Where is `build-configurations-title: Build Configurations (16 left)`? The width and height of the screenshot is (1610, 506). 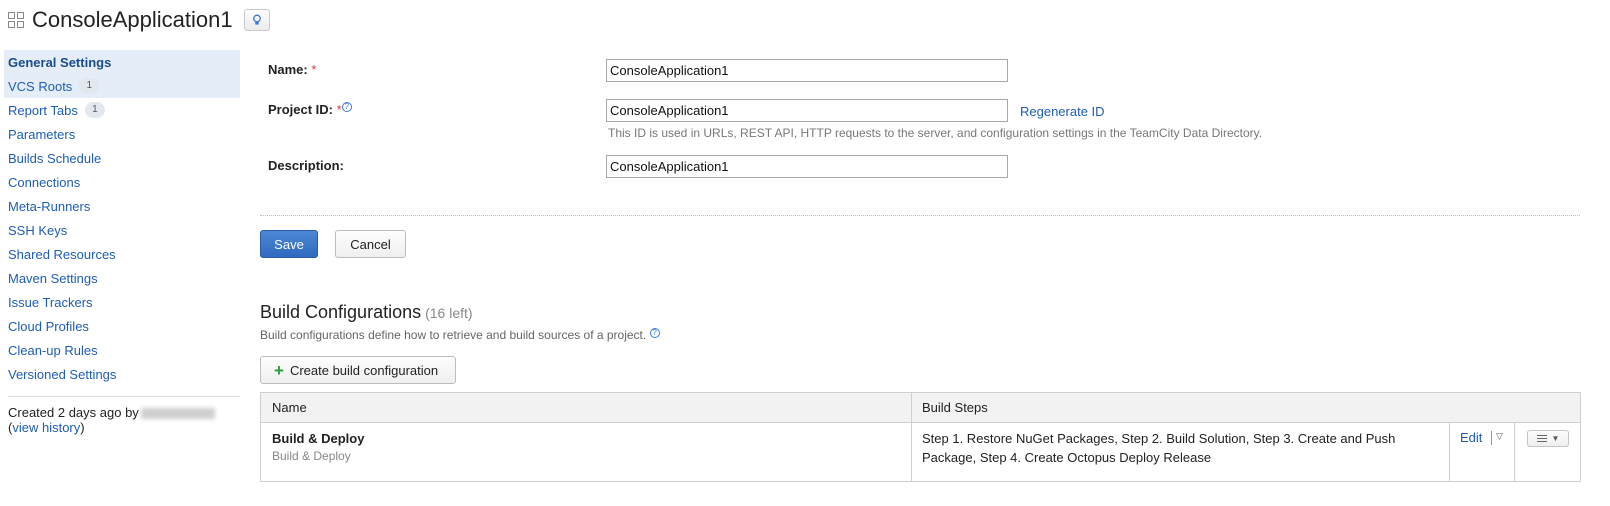
build-configurations-title: Build Configurations (16 left) is located at coordinates (366, 312).